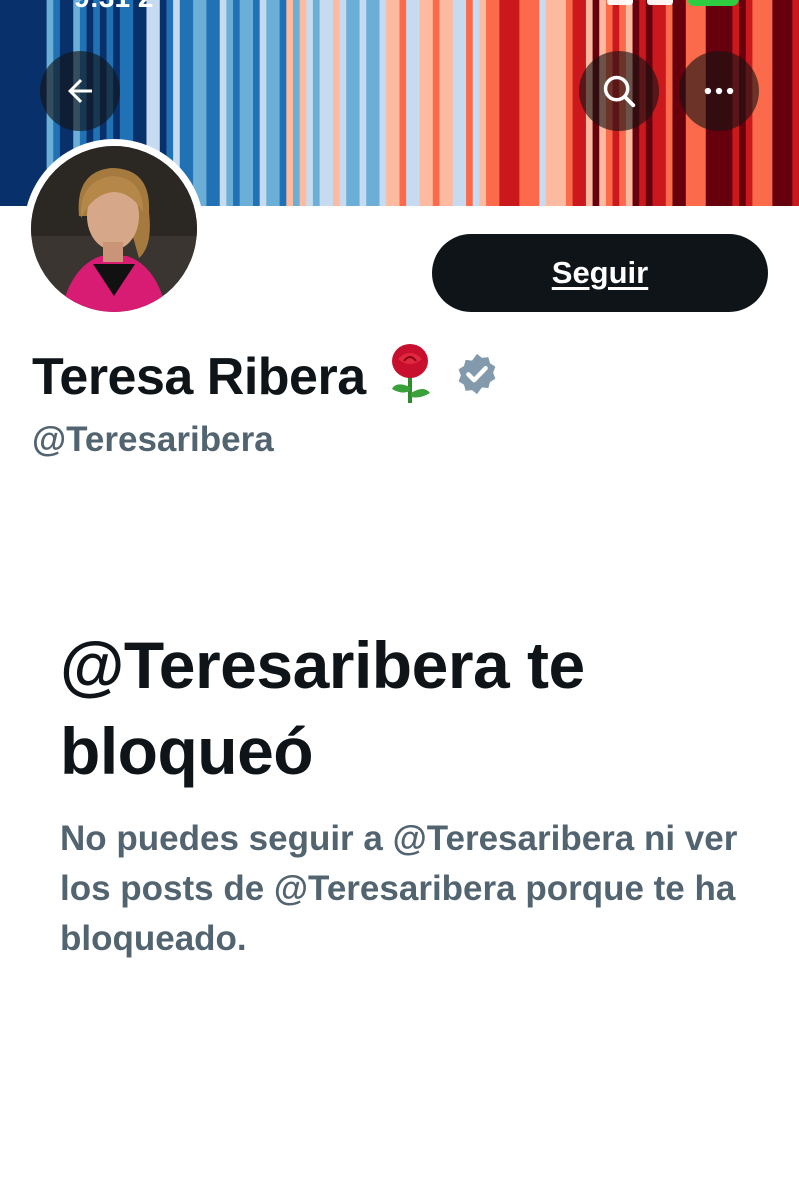 This screenshot has height=1200, width=799. Describe the element at coordinates (477, 376) in the screenshot. I see `verified-badge-icon` at that location.